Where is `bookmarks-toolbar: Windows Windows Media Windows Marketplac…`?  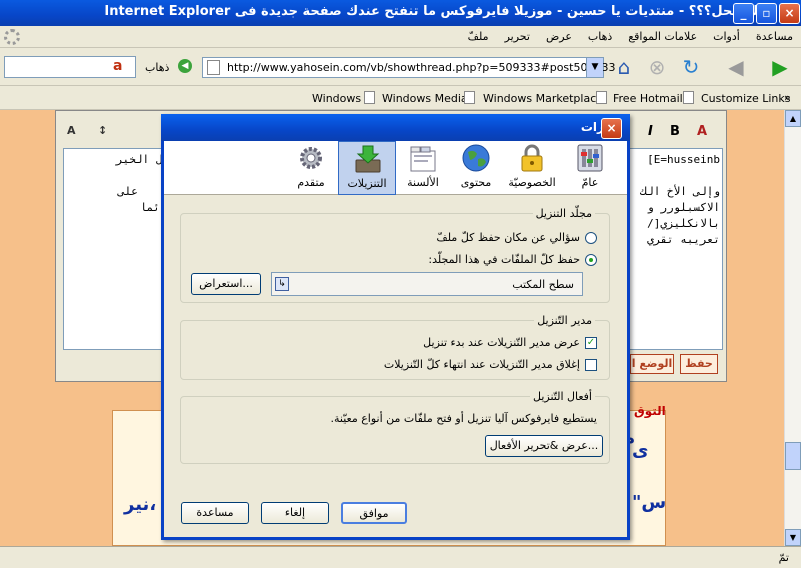
bookmarks-toolbar: Windows Windows Media Windows Marketplac… is located at coordinates (400, 98).